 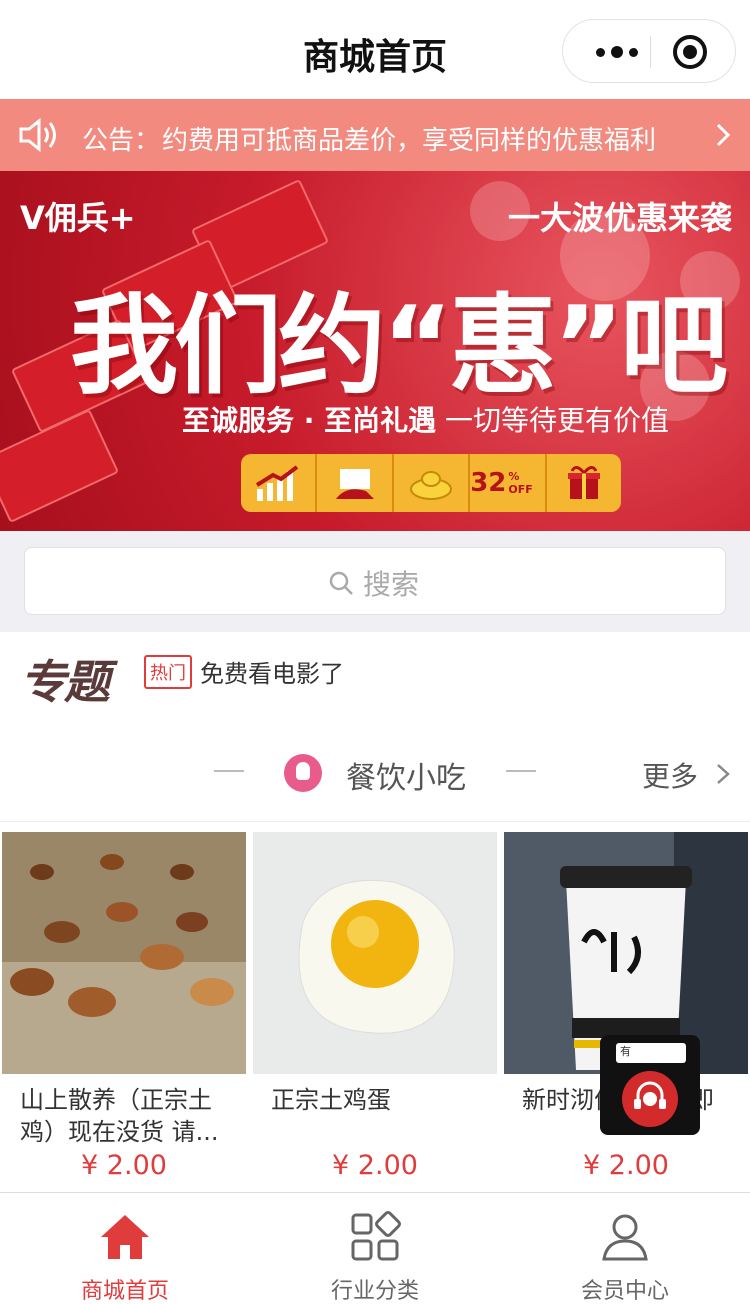 I want to click on banner-subtitle-bold: 至诚服务 · 至尚礼遇, so click(x=309, y=420).